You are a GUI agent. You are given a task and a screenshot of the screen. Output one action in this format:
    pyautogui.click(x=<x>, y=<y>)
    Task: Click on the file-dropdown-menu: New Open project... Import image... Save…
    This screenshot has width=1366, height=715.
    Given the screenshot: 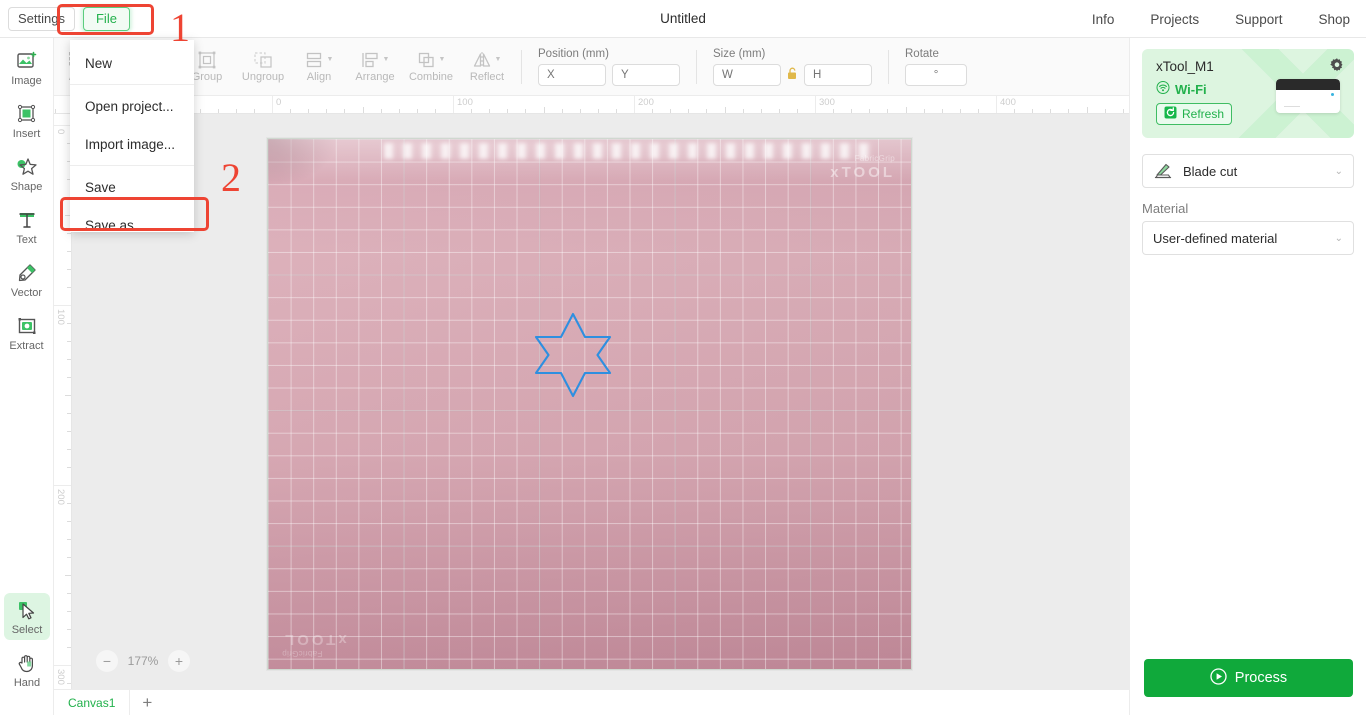 What is the action you would take?
    pyautogui.click(x=132, y=136)
    